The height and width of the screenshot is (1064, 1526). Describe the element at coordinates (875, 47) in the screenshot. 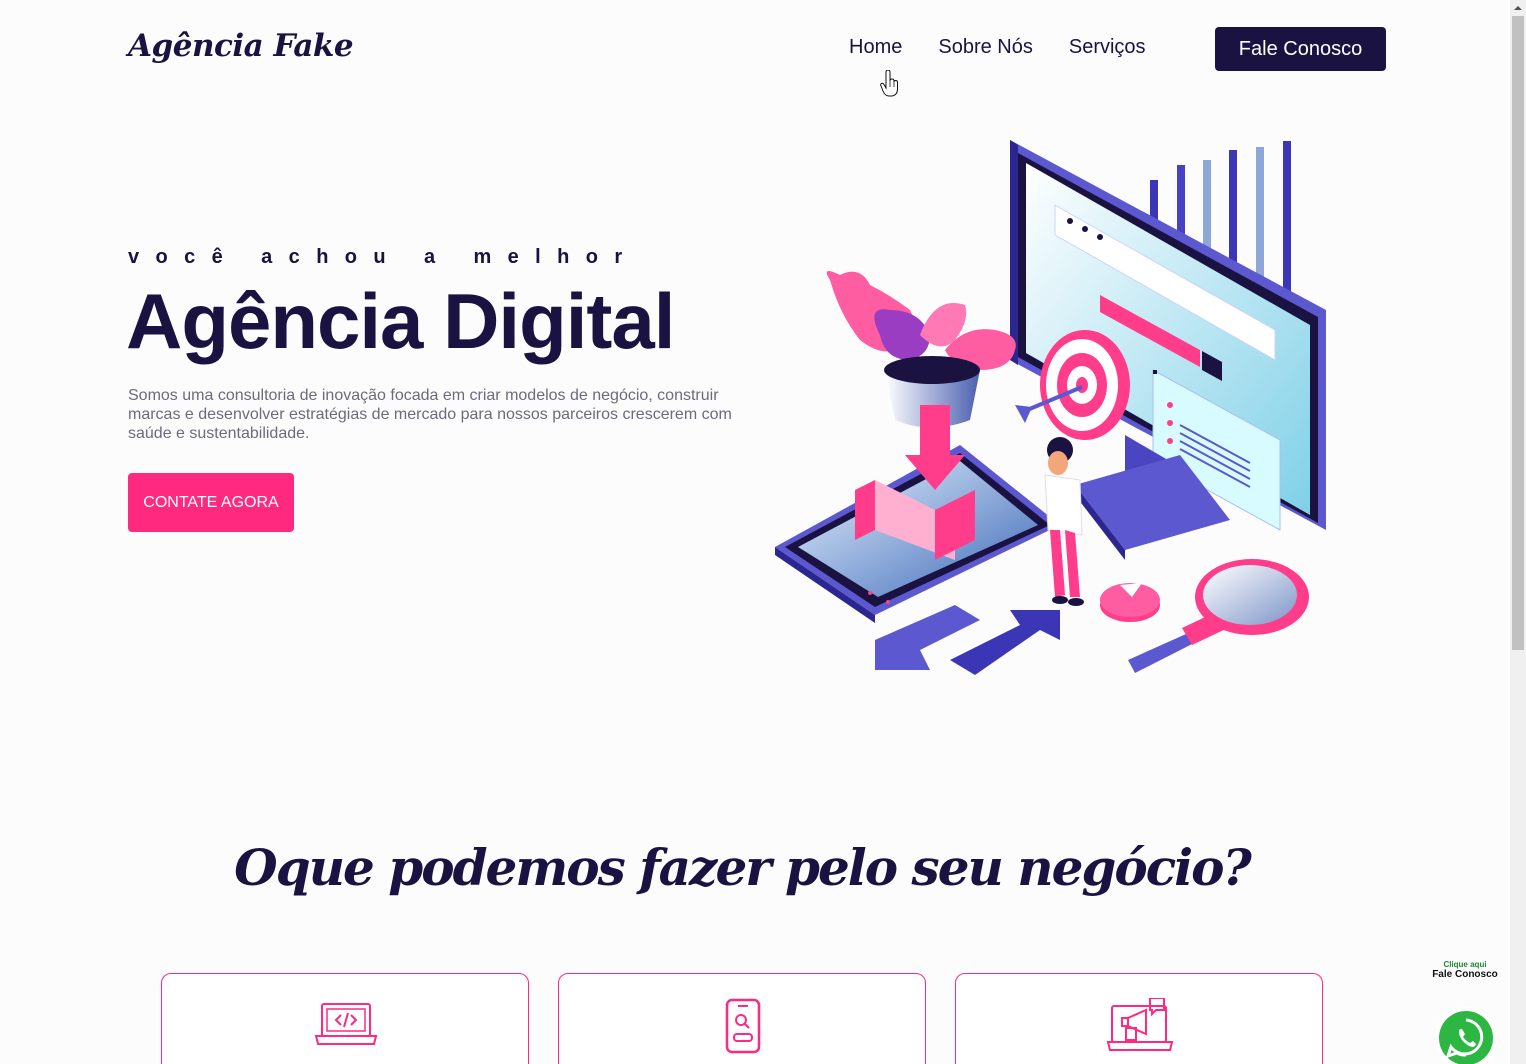

I see `nav-home: Home` at that location.